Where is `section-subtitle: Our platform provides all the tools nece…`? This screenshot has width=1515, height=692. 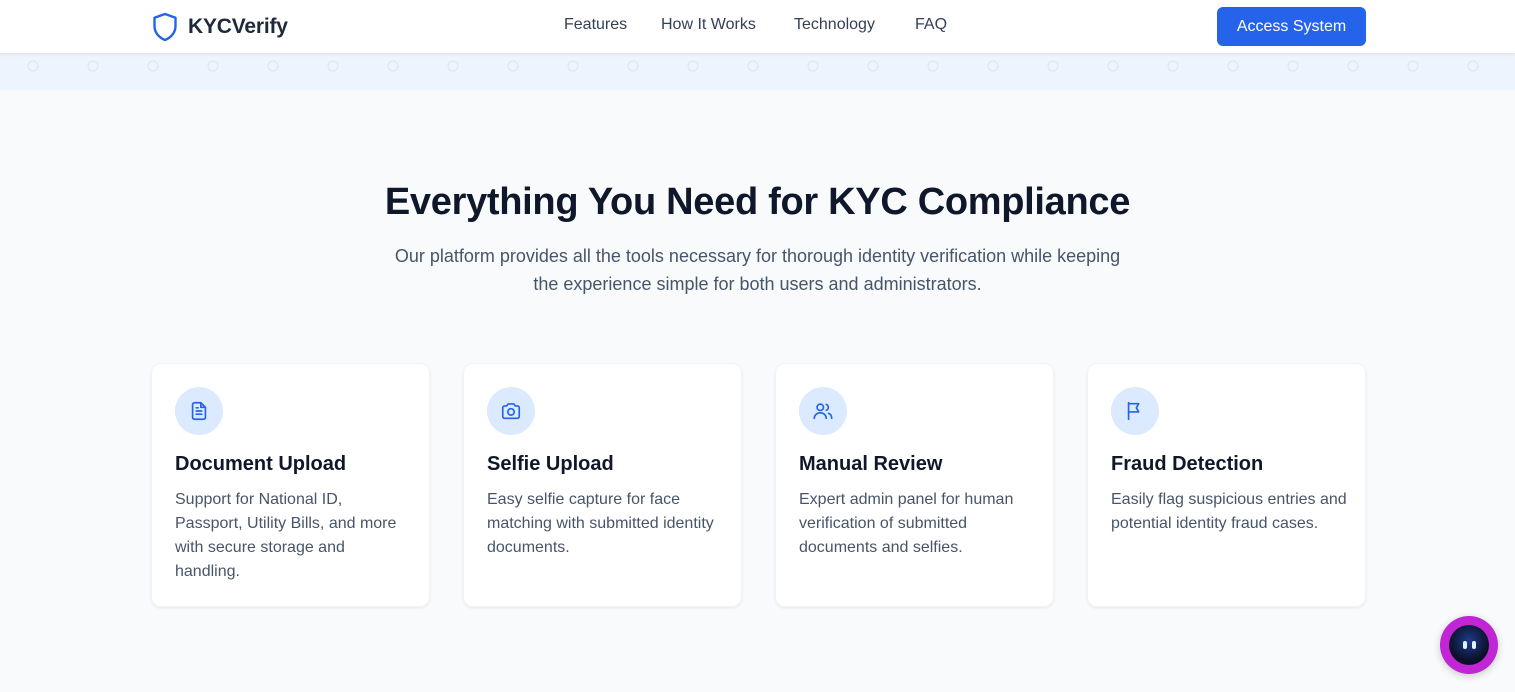 section-subtitle: Our platform provides all the tools nece… is located at coordinates (757, 270).